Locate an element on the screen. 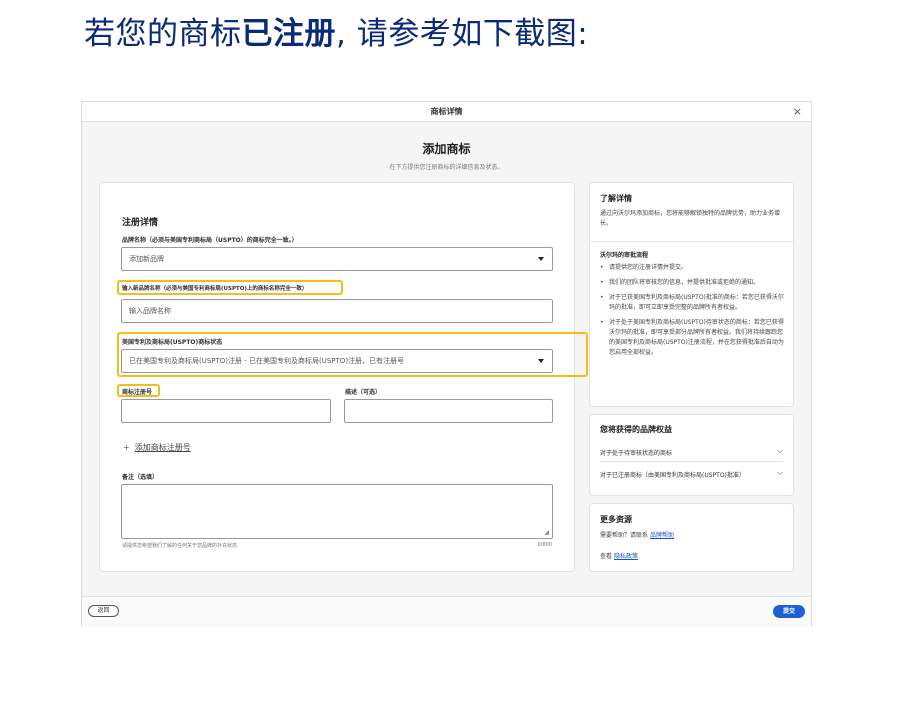  status-label: 美国专利及商标局(USPTO)商标状态 is located at coordinates (172, 342).